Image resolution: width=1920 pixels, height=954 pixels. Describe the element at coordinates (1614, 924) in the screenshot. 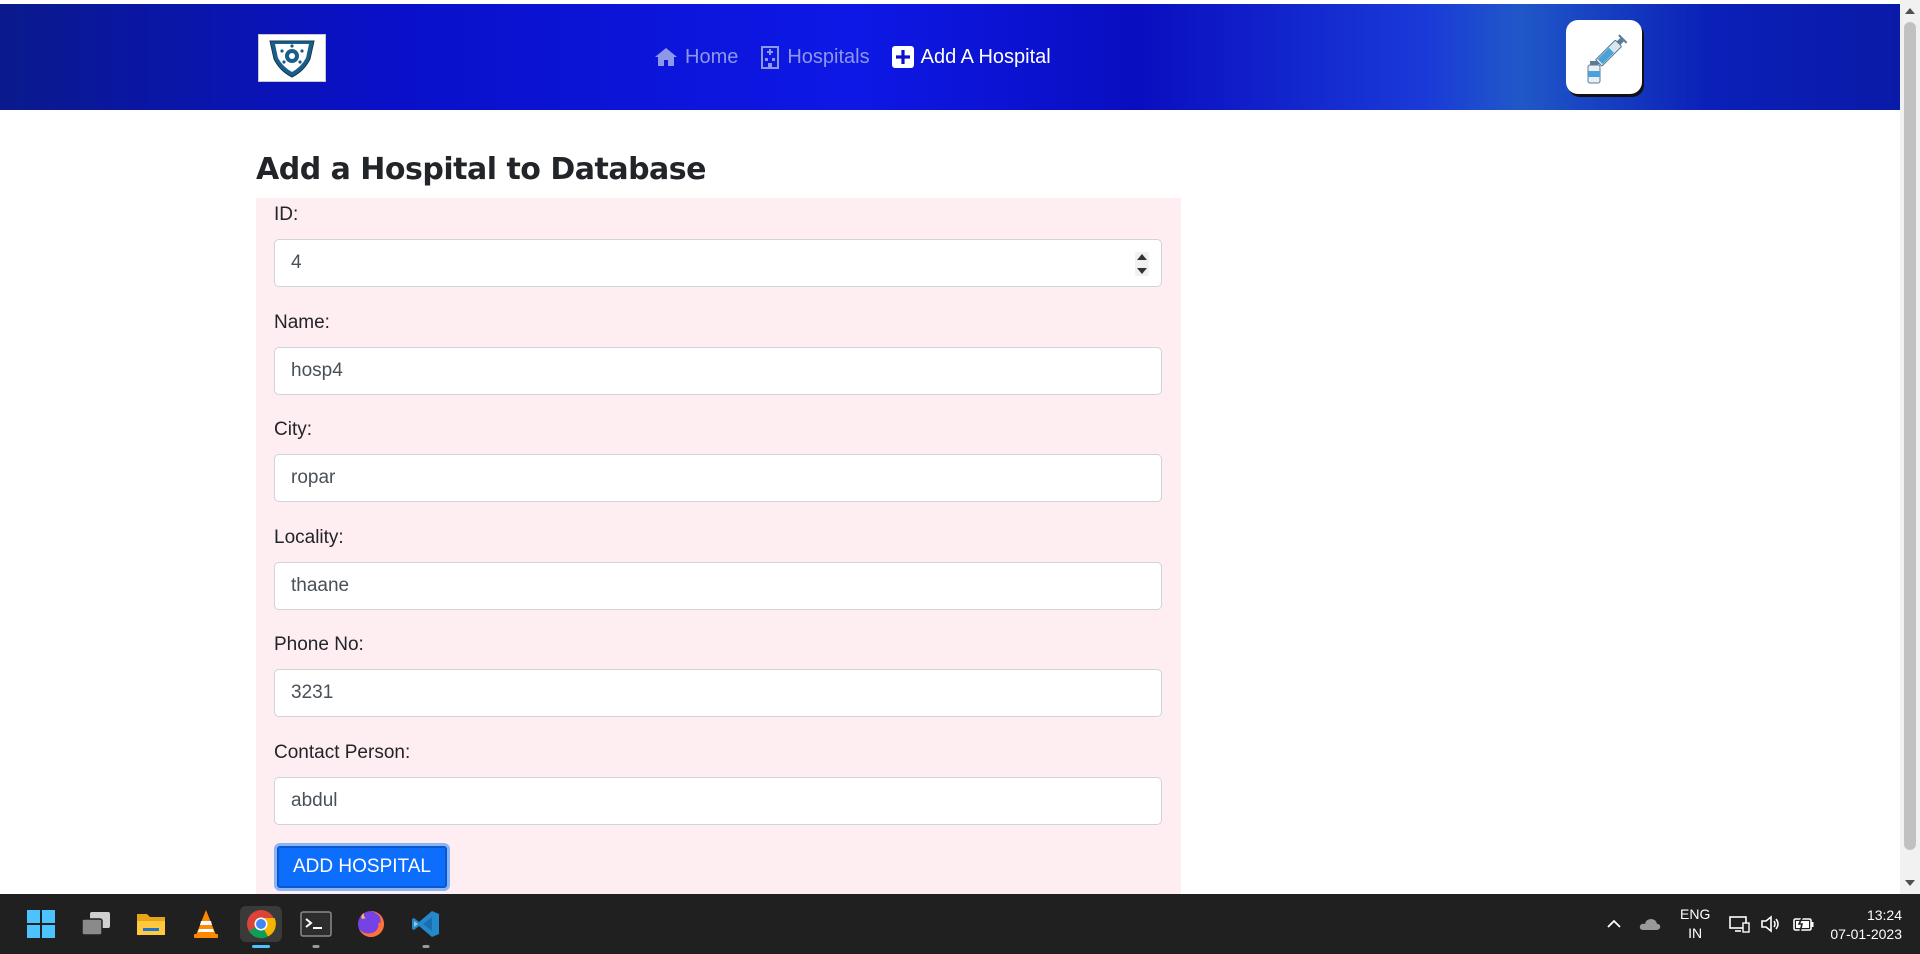

I see `chevron-up-icon` at that location.